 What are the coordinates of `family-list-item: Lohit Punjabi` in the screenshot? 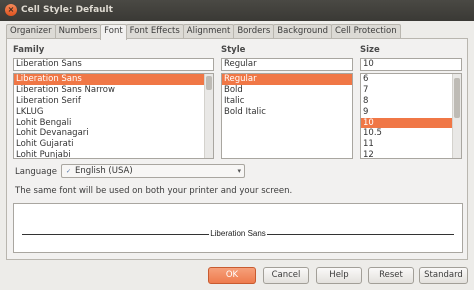 It's located at (113, 154).